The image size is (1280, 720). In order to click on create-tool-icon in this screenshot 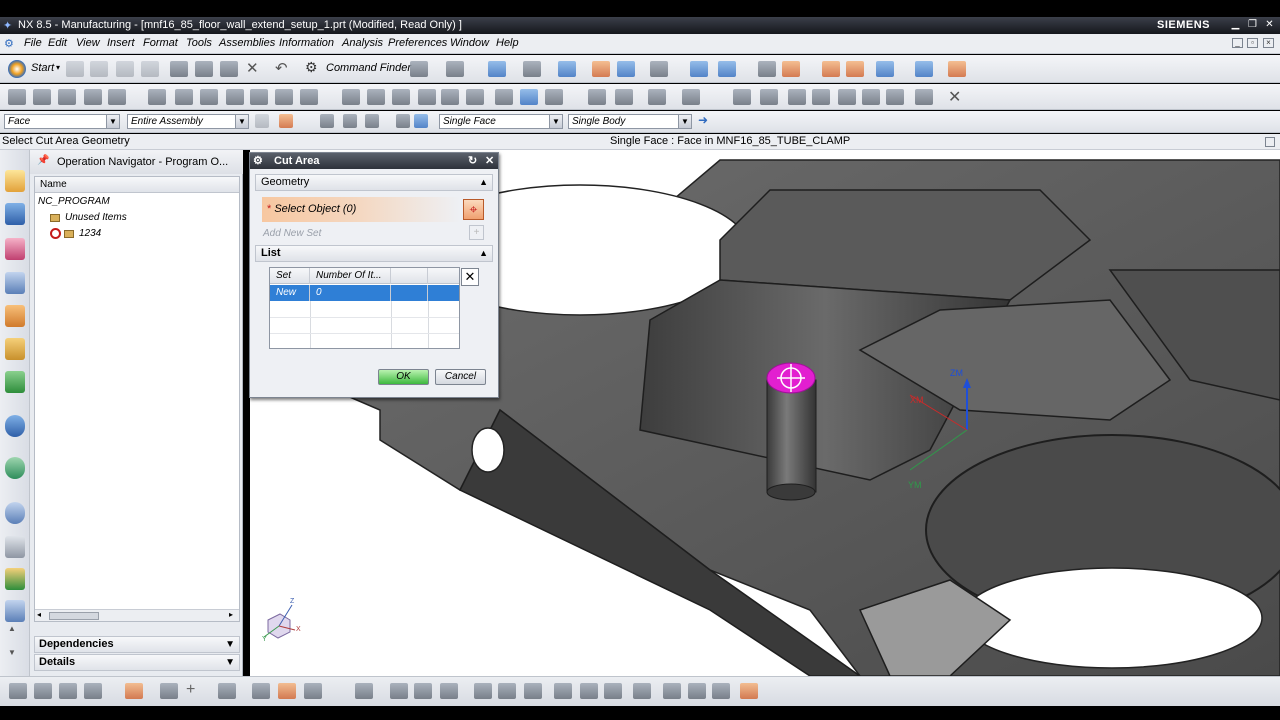, I will do `click(42, 97)`.